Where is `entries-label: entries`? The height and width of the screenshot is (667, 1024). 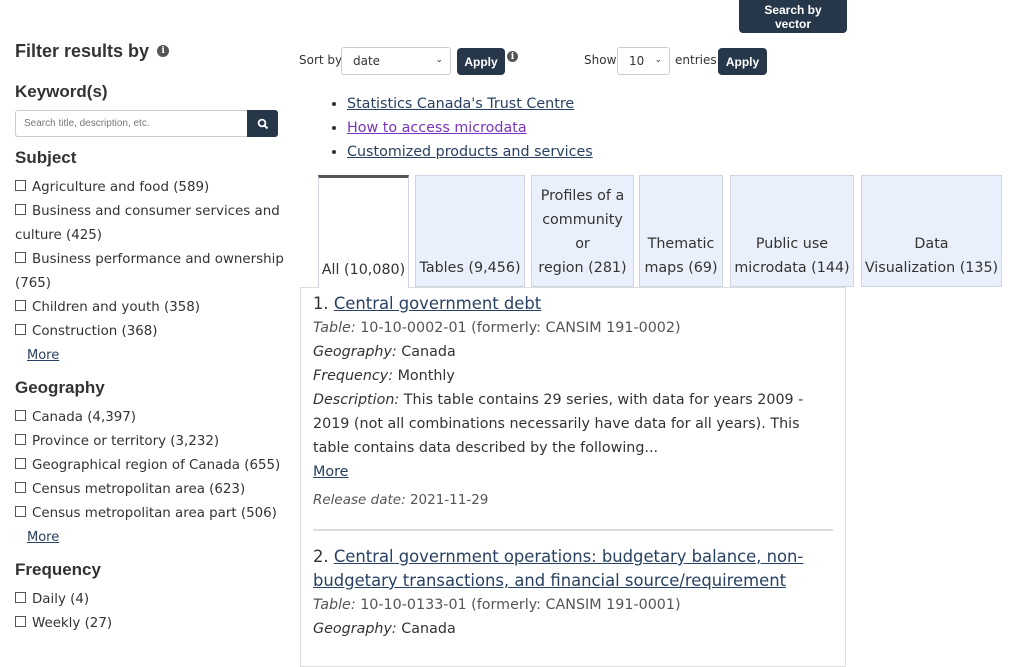 entries-label: entries is located at coordinates (696, 60).